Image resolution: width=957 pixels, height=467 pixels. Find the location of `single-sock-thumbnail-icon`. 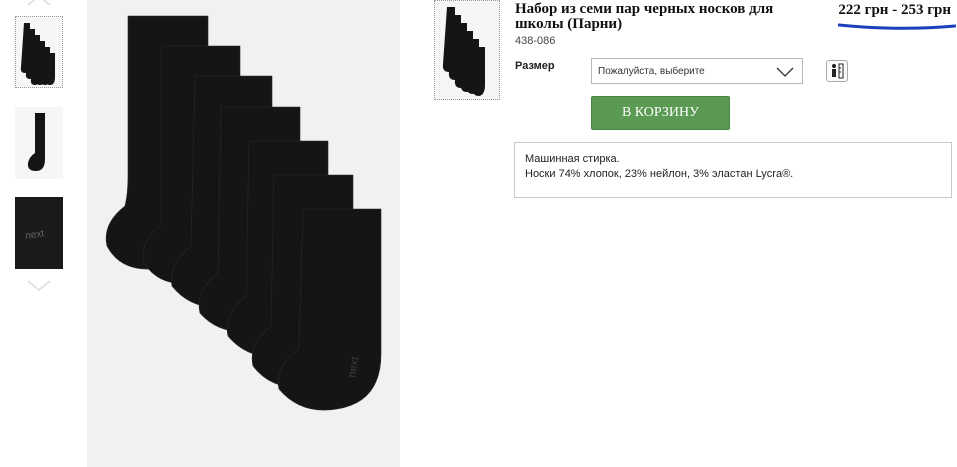

single-sock-thumbnail-icon is located at coordinates (36, 142).